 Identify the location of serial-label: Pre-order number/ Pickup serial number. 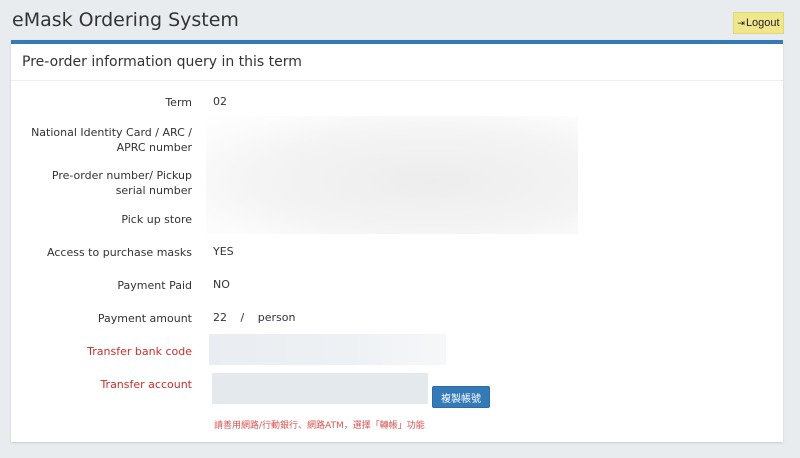
(121, 183).